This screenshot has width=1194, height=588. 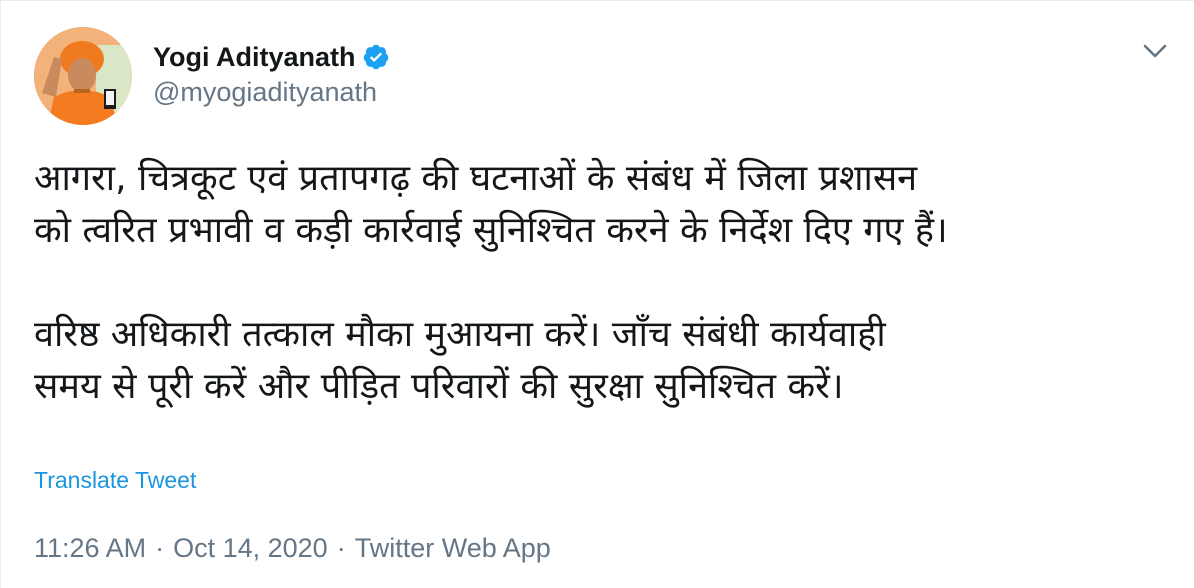 I want to click on tweet-paragraph-gap, so click(x=609, y=283).